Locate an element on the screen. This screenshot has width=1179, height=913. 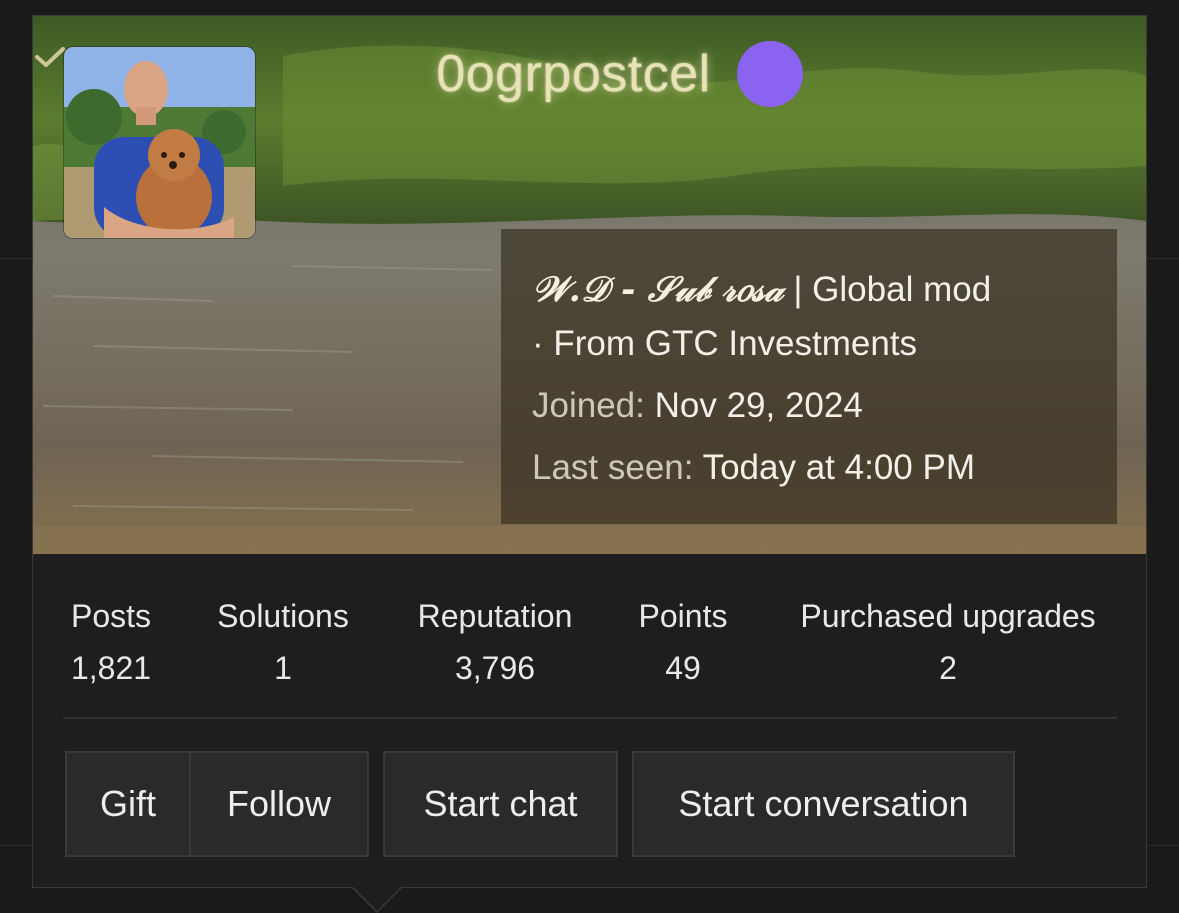
stat-value: 2 is located at coordinates (948, 668).